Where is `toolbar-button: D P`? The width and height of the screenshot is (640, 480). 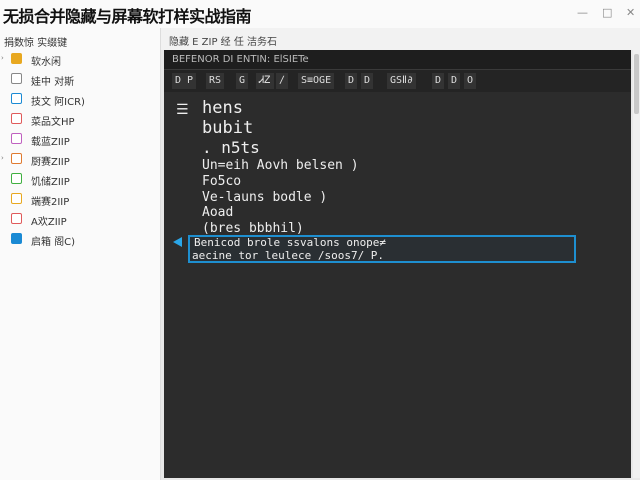 toolbar-button: D P is located at coordinates (184, 81).